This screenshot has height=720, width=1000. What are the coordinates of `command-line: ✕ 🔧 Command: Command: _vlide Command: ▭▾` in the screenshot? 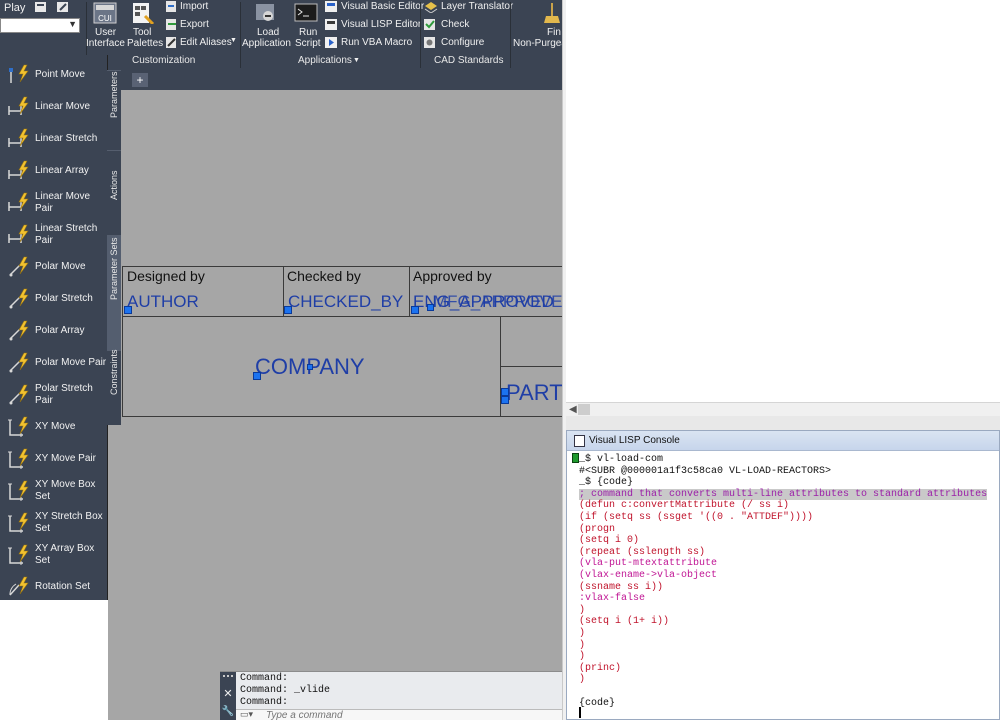 It's located at (391, 695).